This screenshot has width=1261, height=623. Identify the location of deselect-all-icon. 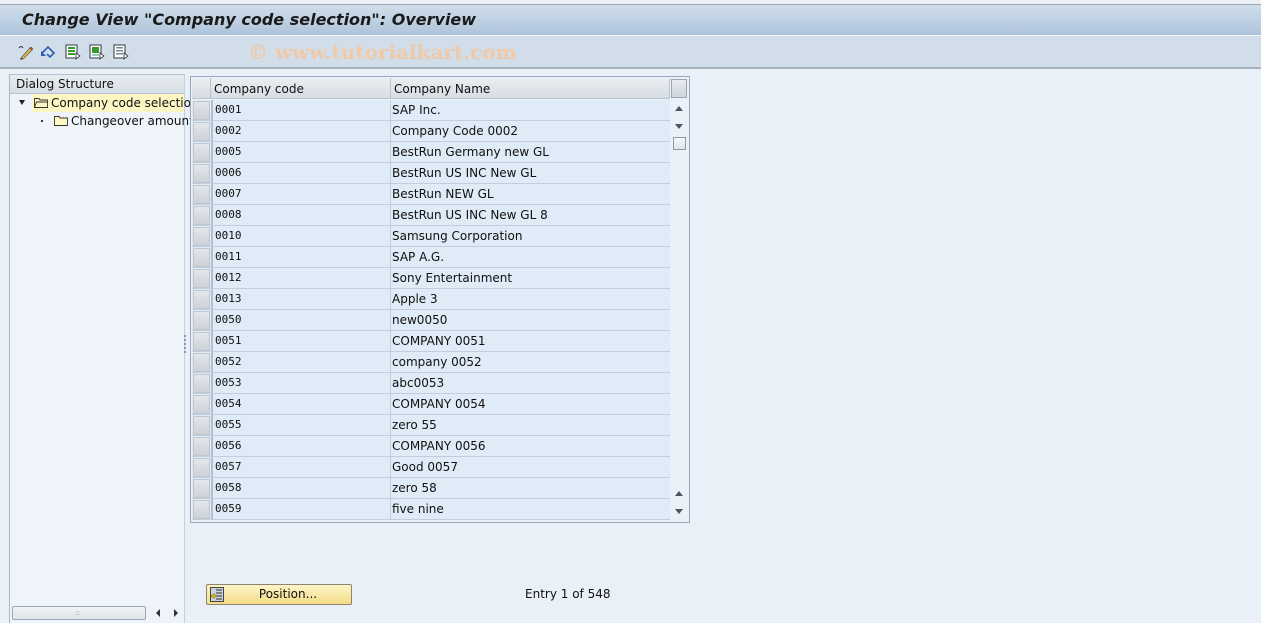
(121, 52).